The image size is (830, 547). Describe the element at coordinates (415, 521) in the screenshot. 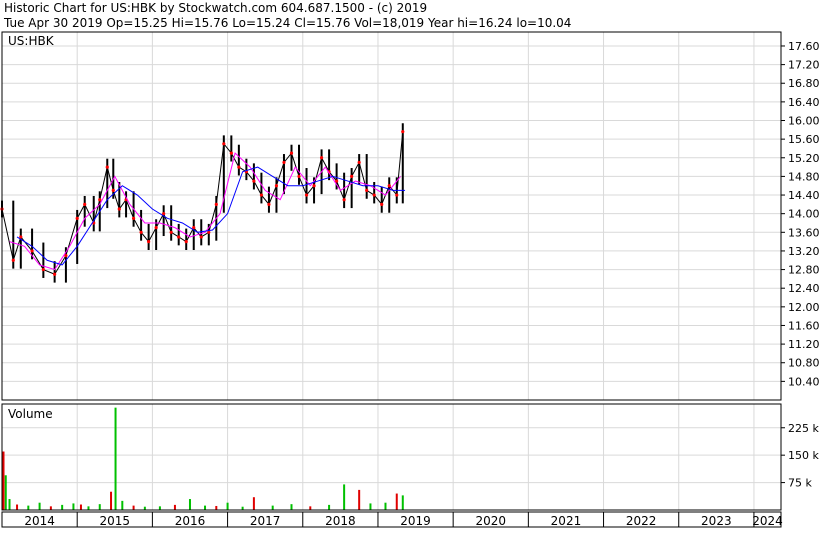

I see `x-axis-label: 2019` at that location.